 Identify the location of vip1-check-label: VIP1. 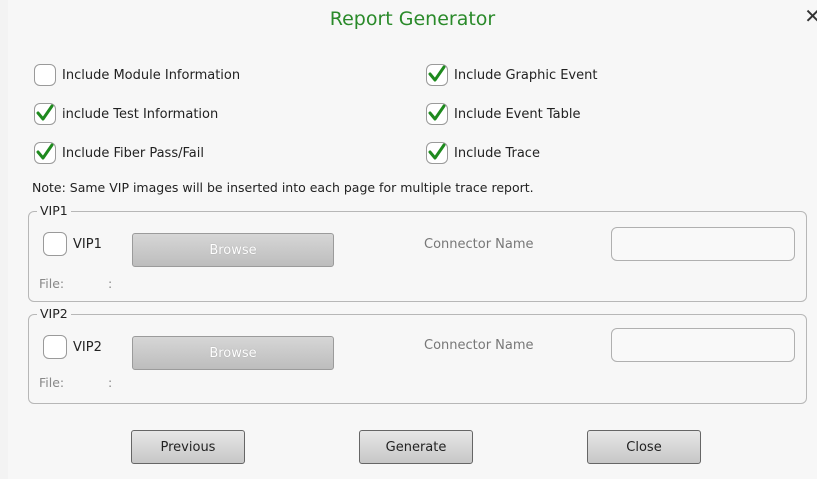
(87, 244).